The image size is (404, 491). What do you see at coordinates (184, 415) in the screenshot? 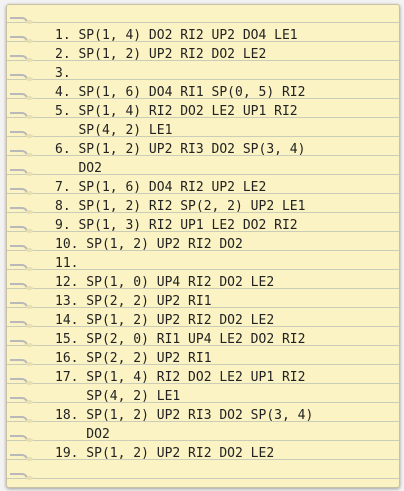
I see `line-18: 18. SP(1, 2) UP2 RI3 DO2 SP(3, 4)` at bounding box center [184, 415].